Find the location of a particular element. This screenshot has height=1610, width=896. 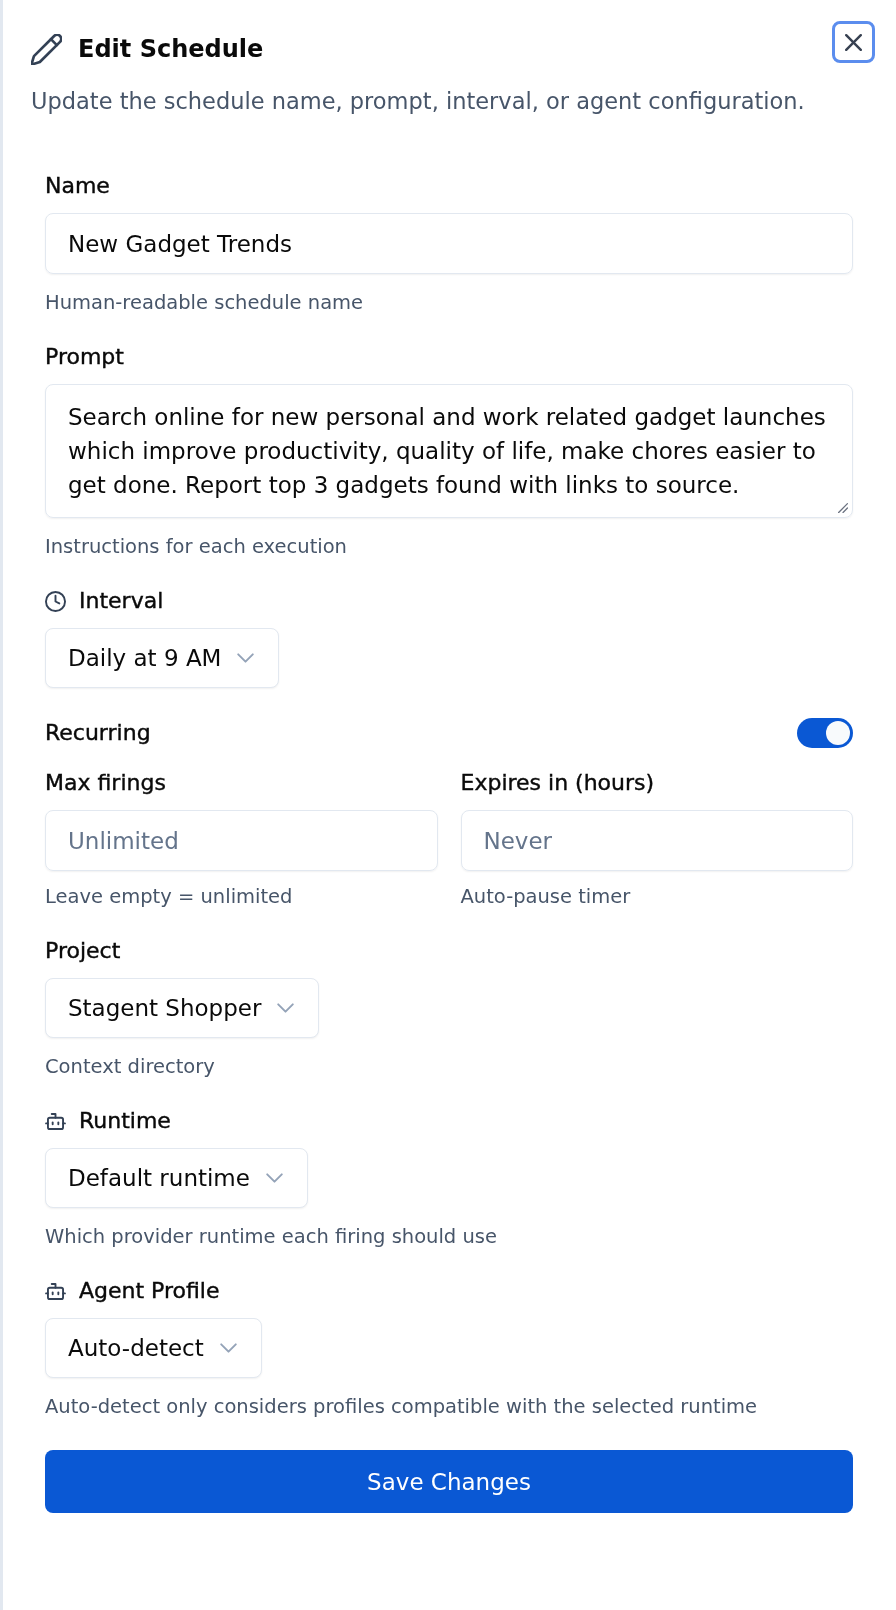

text-input: Never is located at coordinates (656, 840).